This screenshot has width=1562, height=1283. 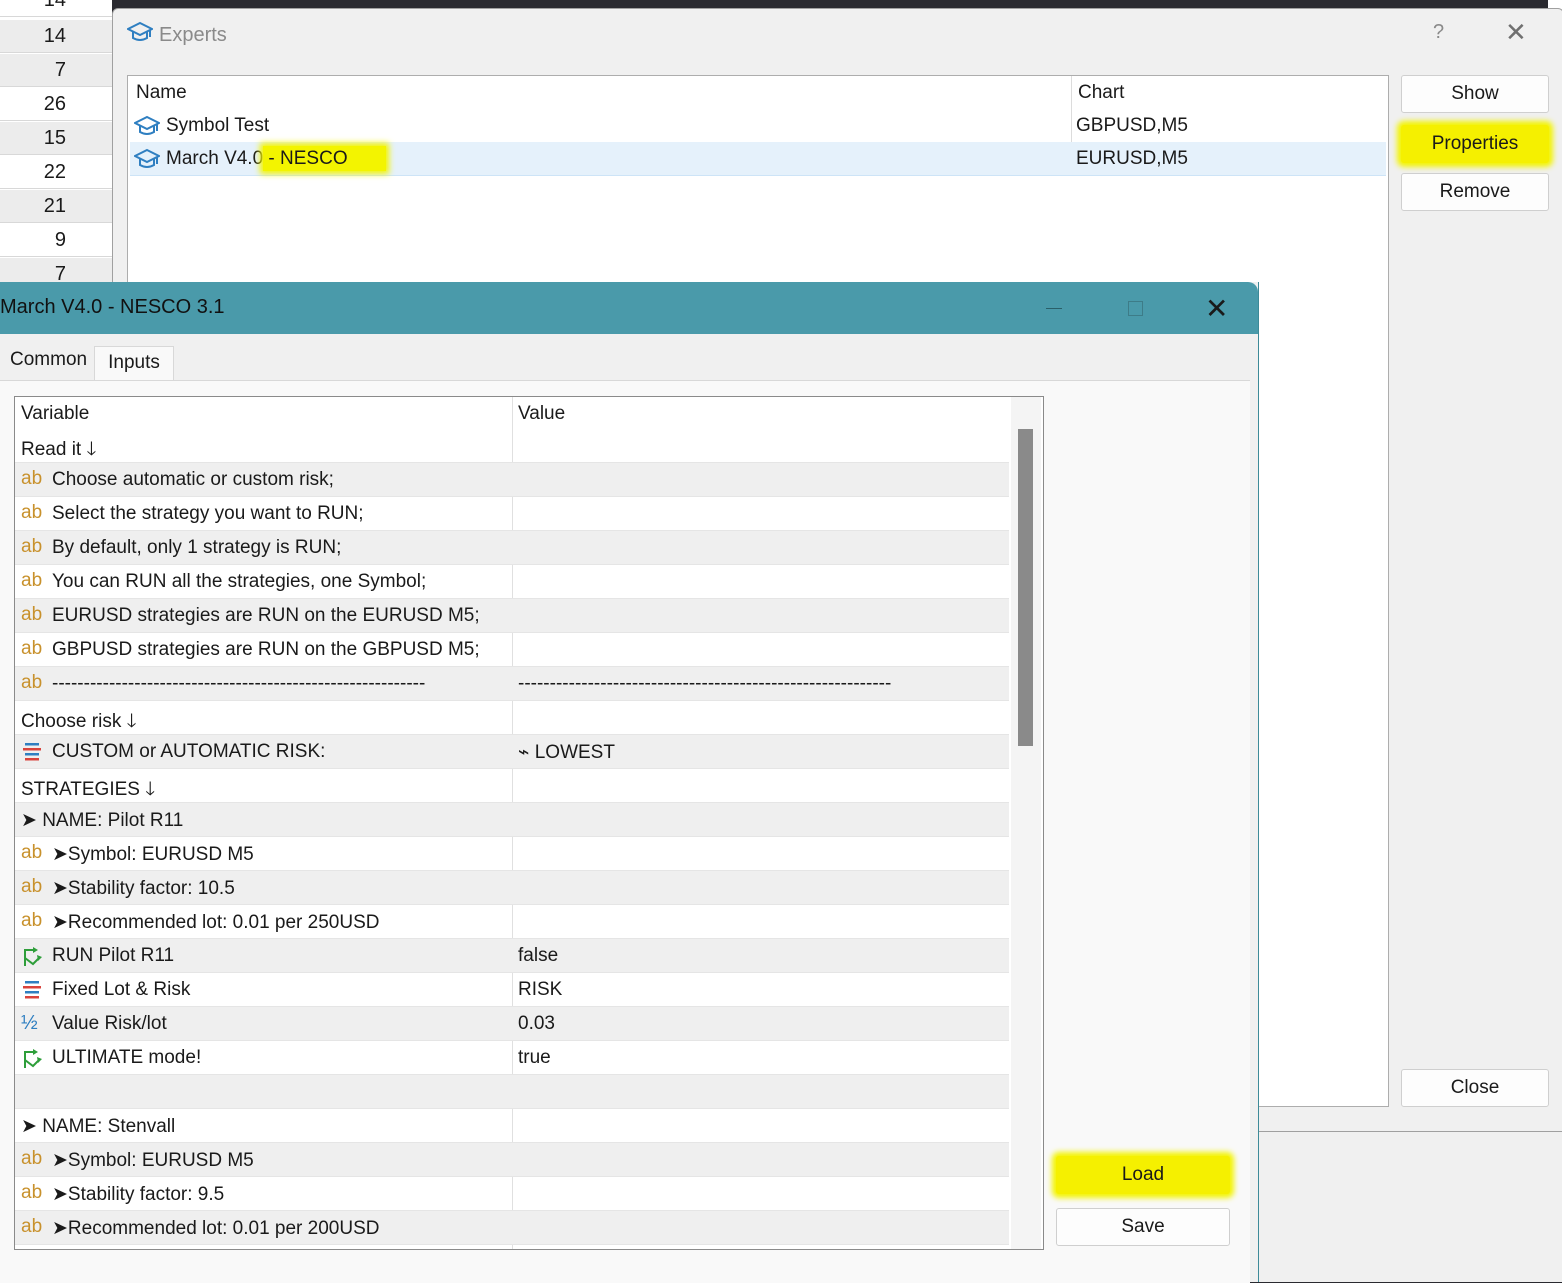 What do you see at coordinates (566, 752) in the screenshot?
I see `input-value: ⌁ LOWEST` at bounding box center [566, 752].